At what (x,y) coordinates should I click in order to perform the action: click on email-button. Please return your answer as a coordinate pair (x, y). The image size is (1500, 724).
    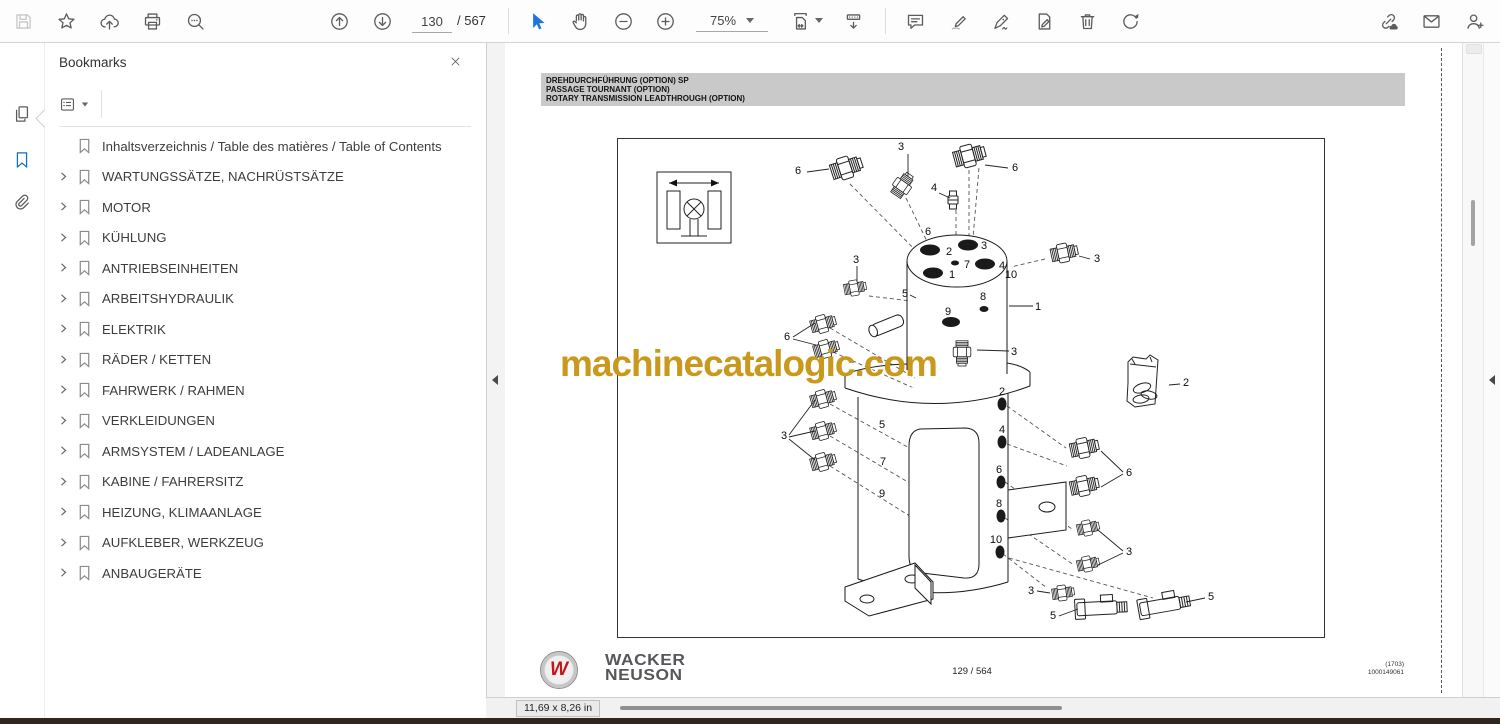
    Looking at the image, I should click on (1431, 21).